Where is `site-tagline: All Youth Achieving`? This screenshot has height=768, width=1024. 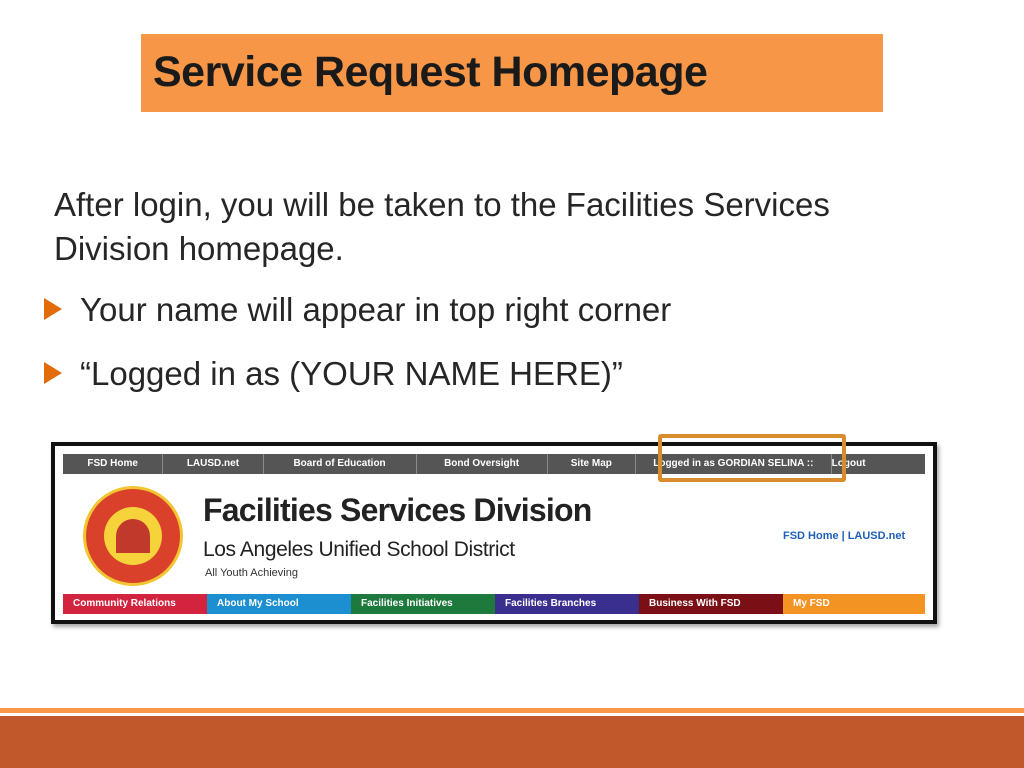 site-tagline: All Youth Achieving is located at coordinates (251, 573).